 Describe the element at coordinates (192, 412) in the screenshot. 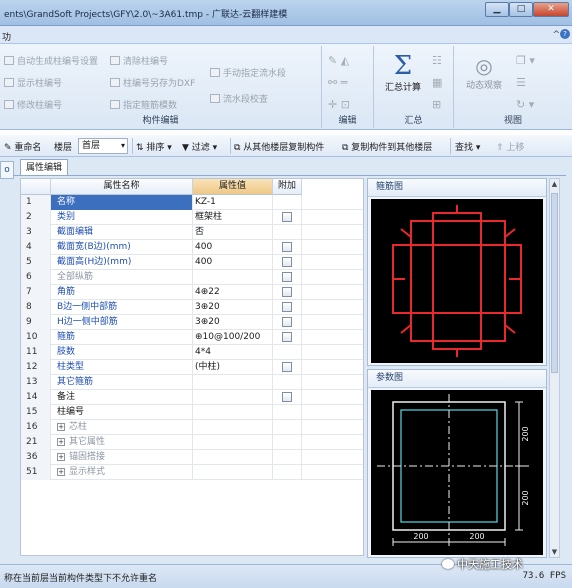

I see `property-row: 15 柱编号` at that location.